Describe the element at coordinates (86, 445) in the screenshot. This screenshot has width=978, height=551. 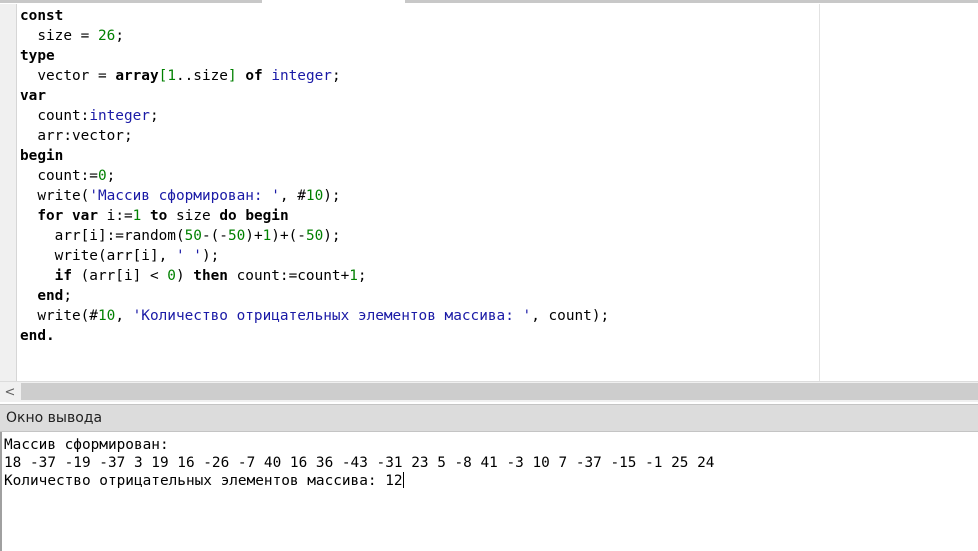
I see `output-line: Массив сформирован:` at that location.